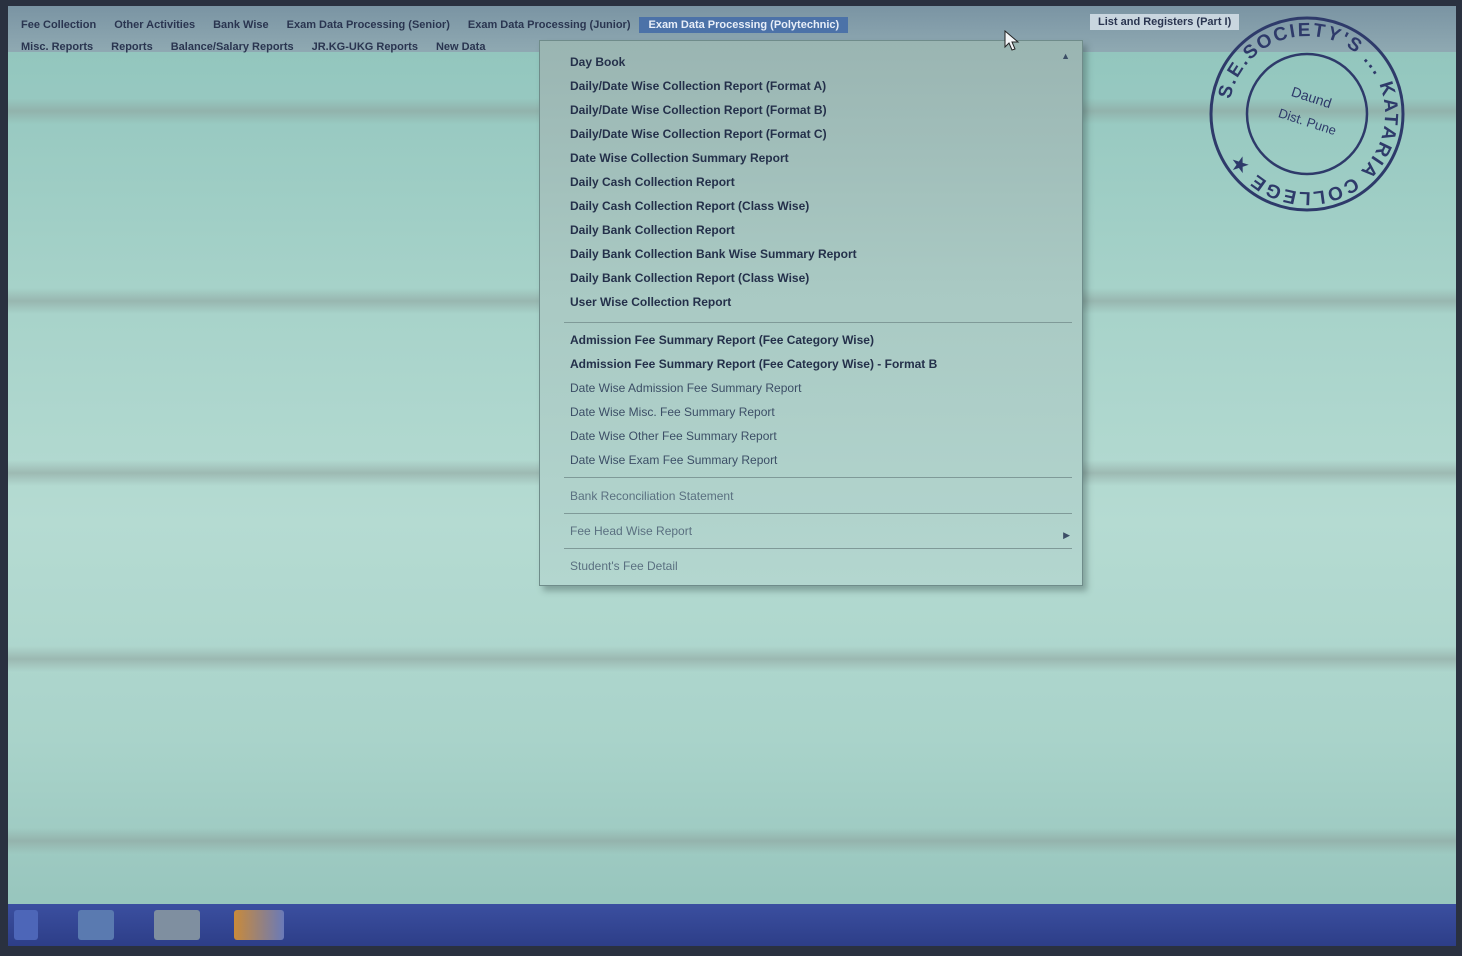 The image size is (1462, 956). I want to click on scroll-up-arrow-icon: ▲, so click(1065, 56).